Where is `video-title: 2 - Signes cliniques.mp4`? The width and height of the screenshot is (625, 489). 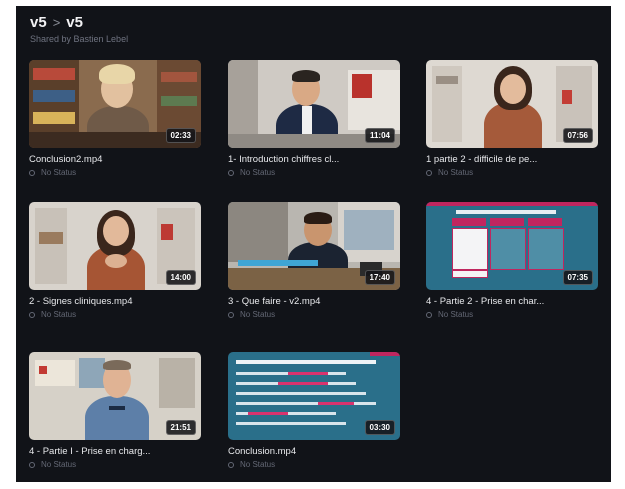
video-title: 2 - Signes cliniques.mp4 is located at coordinates (115, 301).